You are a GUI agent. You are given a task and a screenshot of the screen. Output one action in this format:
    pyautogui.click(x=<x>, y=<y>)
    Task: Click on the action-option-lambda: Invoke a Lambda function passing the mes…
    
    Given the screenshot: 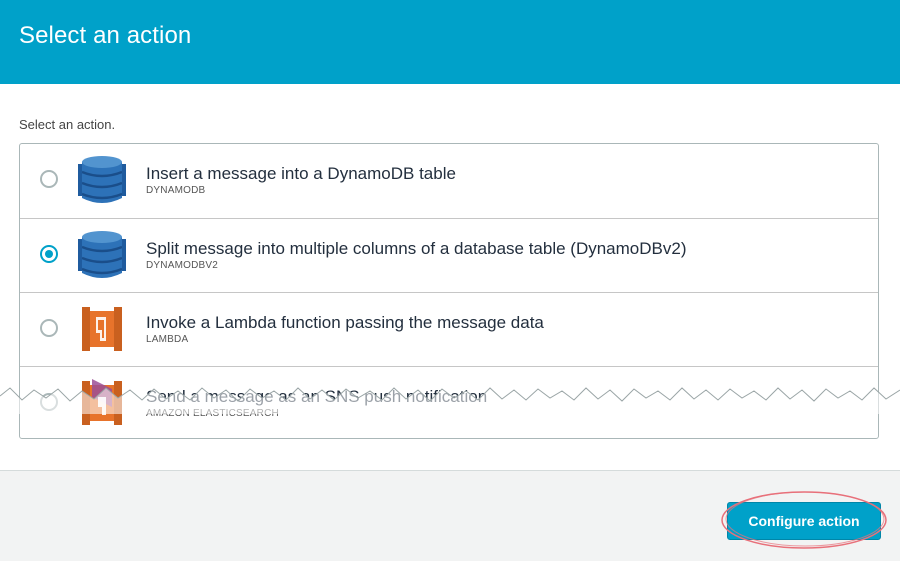 What is the action you would take?
    pyautogui.click(x=449, y=329)
    